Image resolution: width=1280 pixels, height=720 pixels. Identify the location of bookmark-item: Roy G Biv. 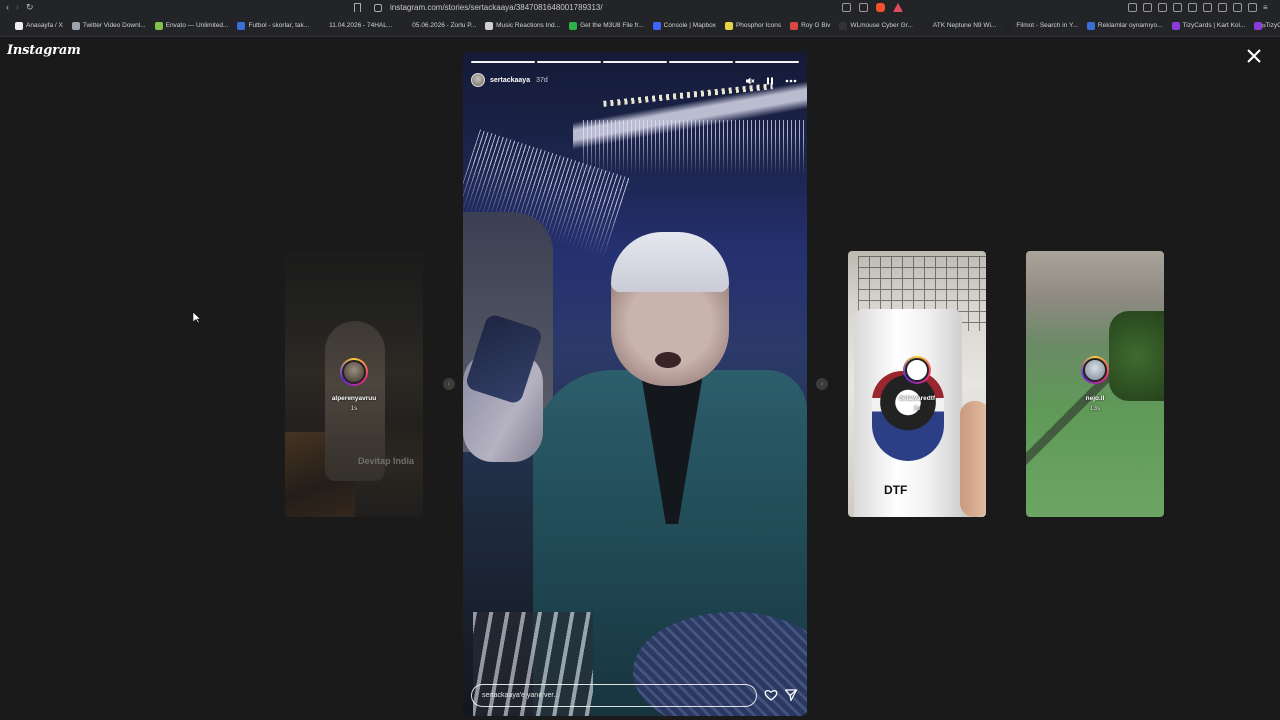
(810, 25).